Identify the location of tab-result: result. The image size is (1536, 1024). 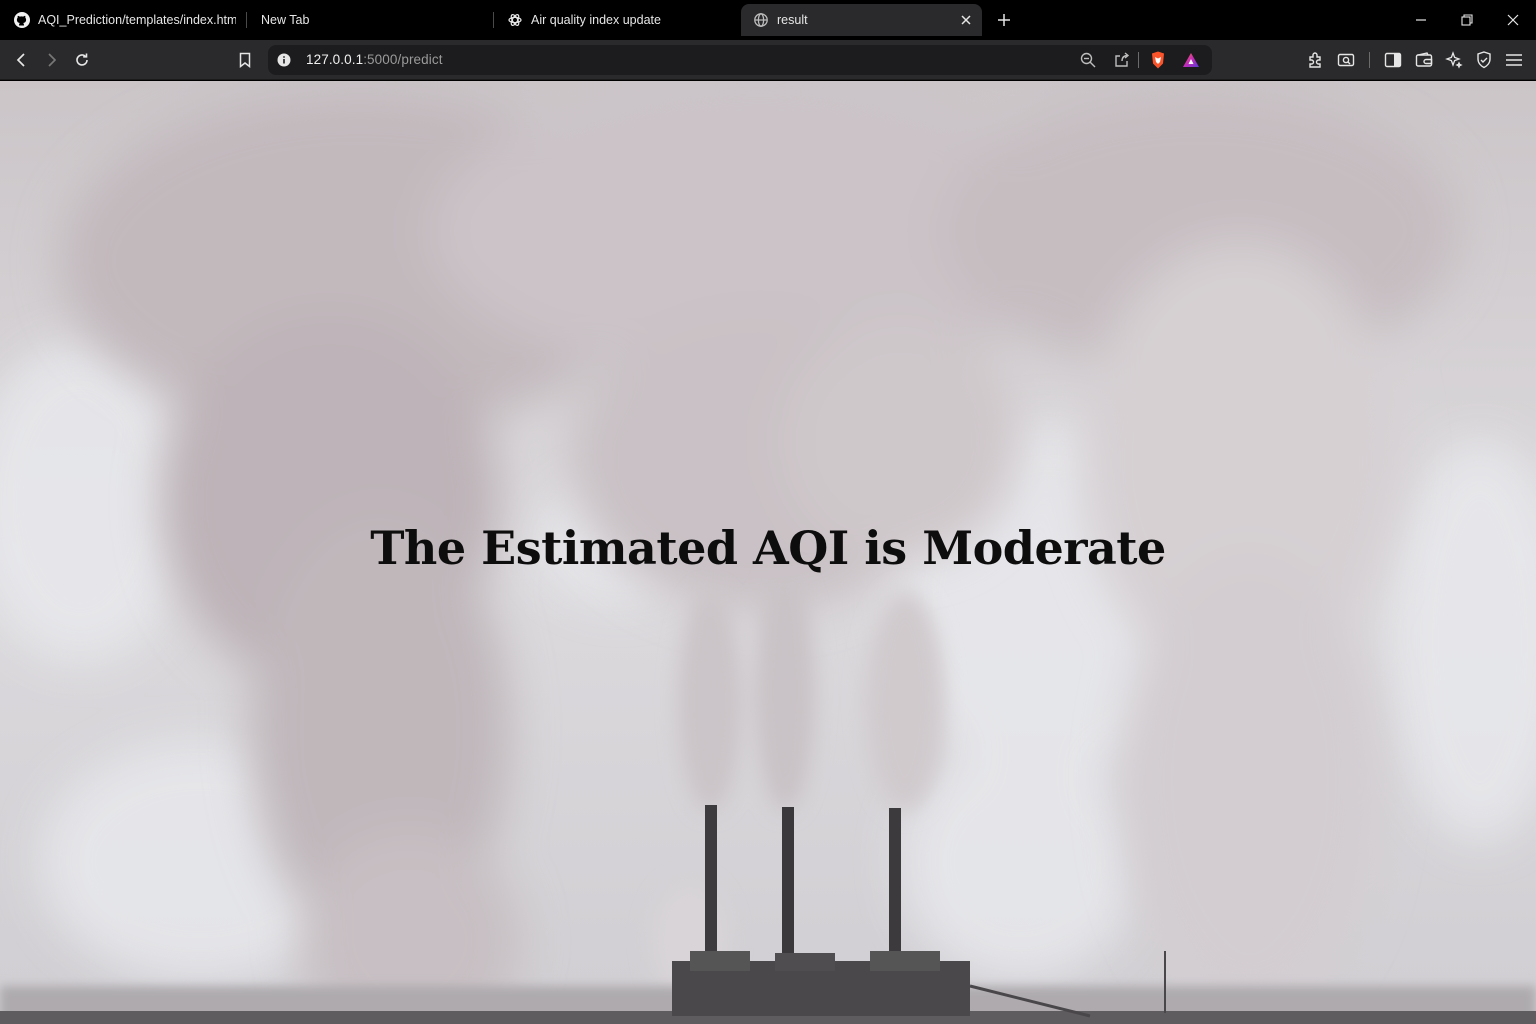
(861, 20).